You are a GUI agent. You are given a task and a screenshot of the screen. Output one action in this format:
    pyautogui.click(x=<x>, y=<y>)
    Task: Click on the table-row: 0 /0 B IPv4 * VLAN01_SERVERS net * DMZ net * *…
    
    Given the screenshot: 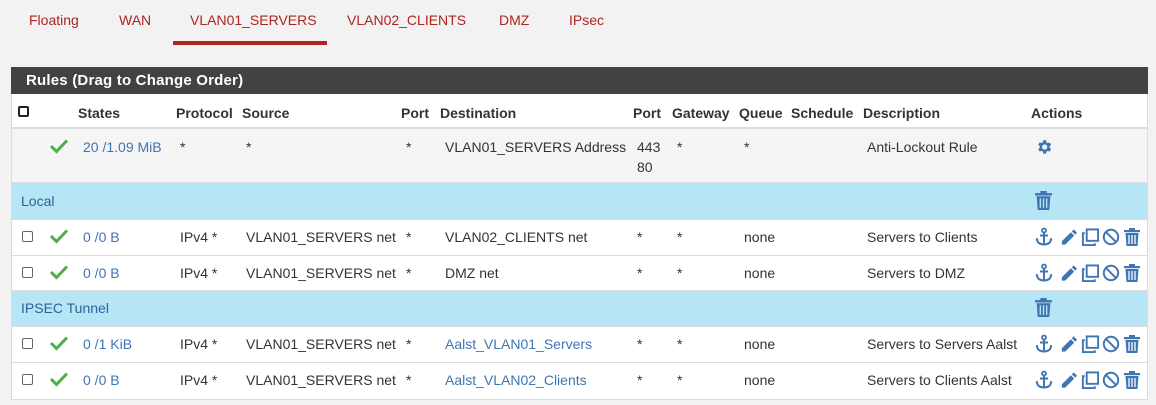 What is the action you would take?
    pyautogui.click(x=579, y=273)
    